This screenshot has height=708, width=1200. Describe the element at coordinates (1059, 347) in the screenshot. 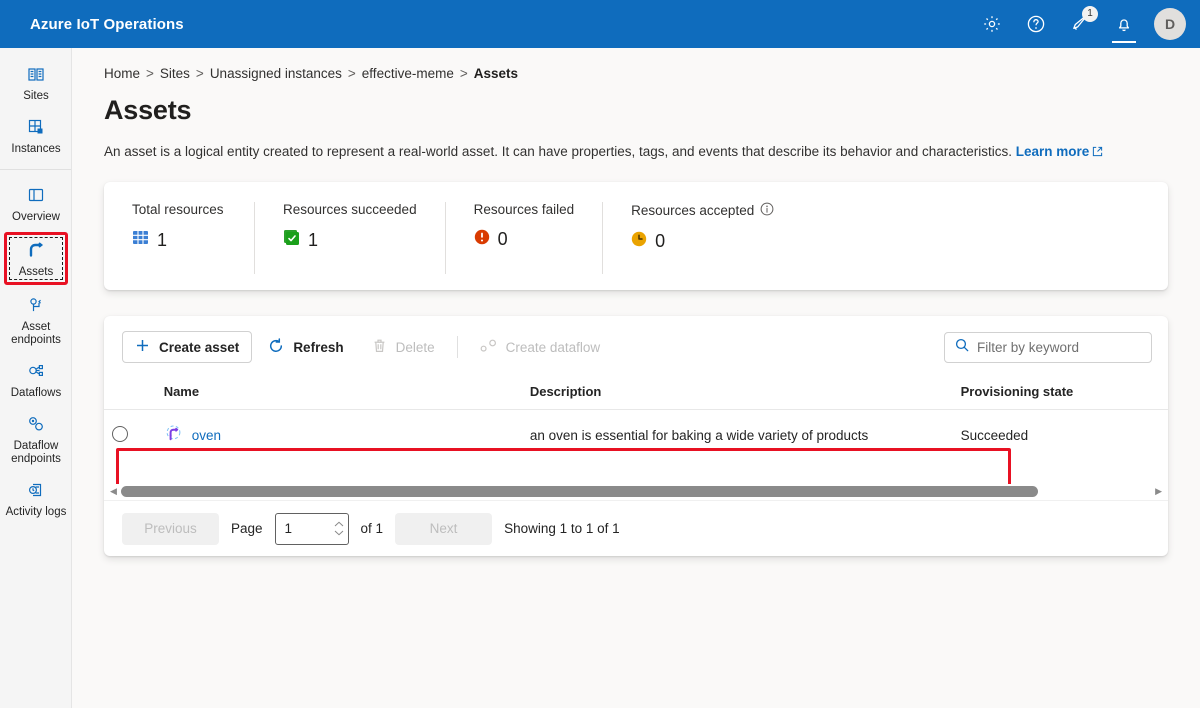

I see `search-input` at that location.